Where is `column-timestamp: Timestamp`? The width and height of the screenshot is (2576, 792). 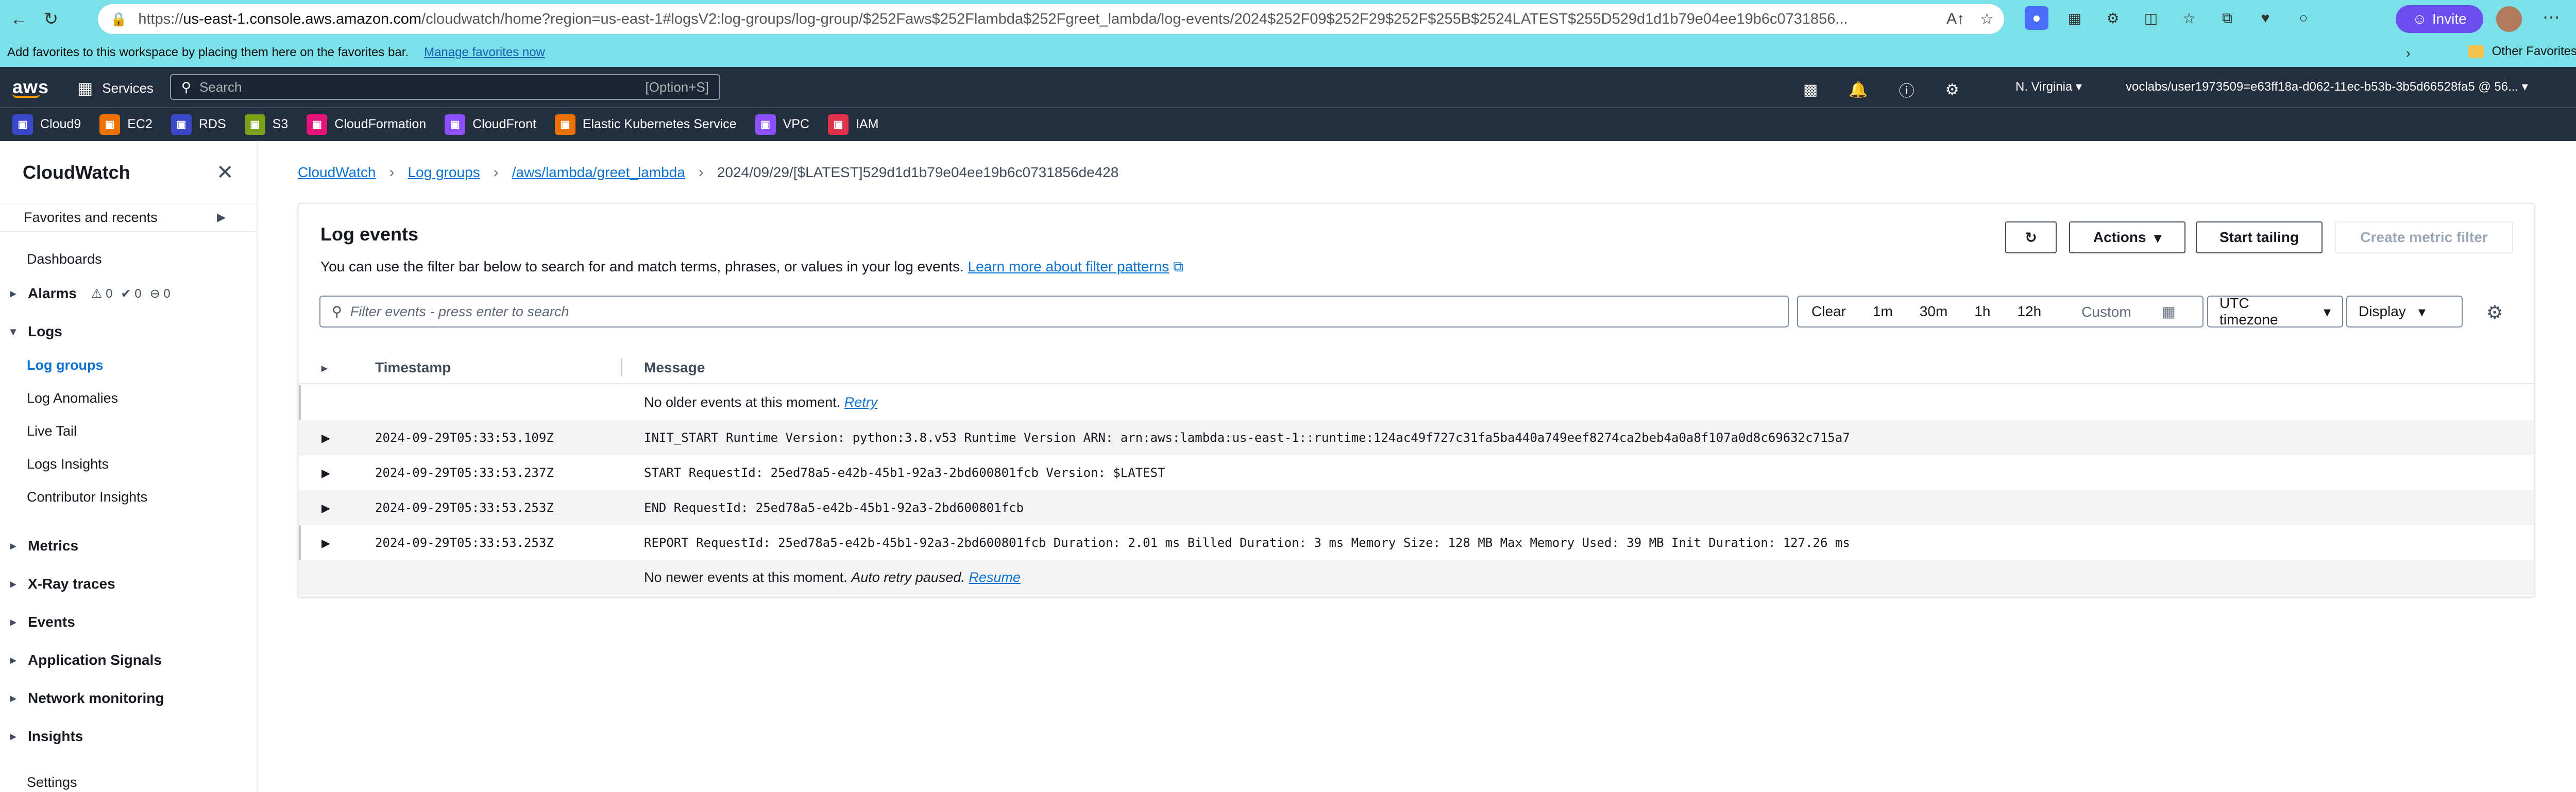 column-timestamp: Timestamp is located at coordinates (413, 367).